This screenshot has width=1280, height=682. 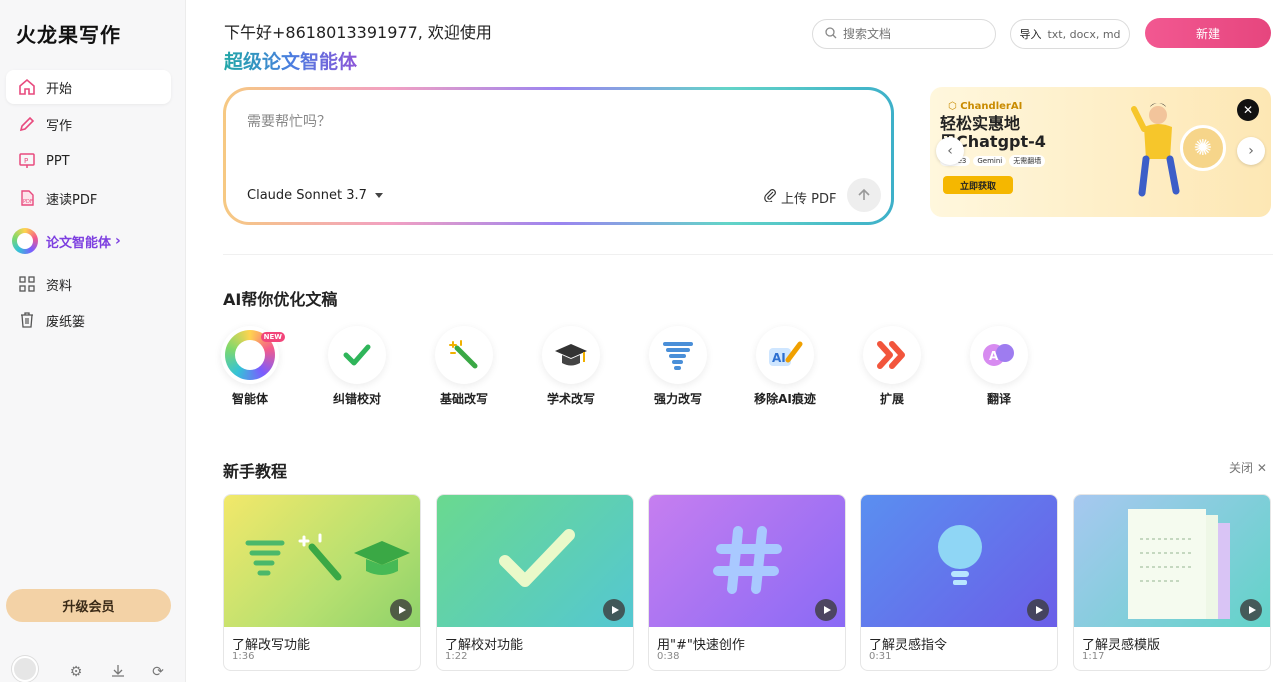 What do you see at coordinates (378, 195) in the screenshot?
I see `caret-down-icon` at bounding box center [378, 195].